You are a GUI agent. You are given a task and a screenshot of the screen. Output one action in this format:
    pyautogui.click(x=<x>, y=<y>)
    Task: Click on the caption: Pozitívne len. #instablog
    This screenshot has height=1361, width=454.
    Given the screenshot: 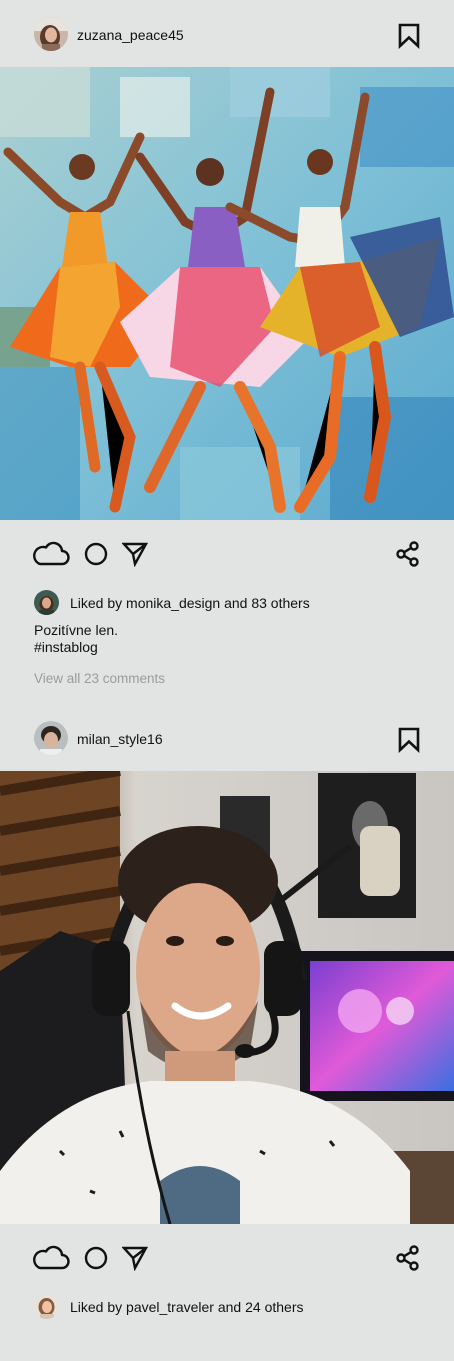 What is the action you would take?
    pyautogui.click(x=76, y=639)
    